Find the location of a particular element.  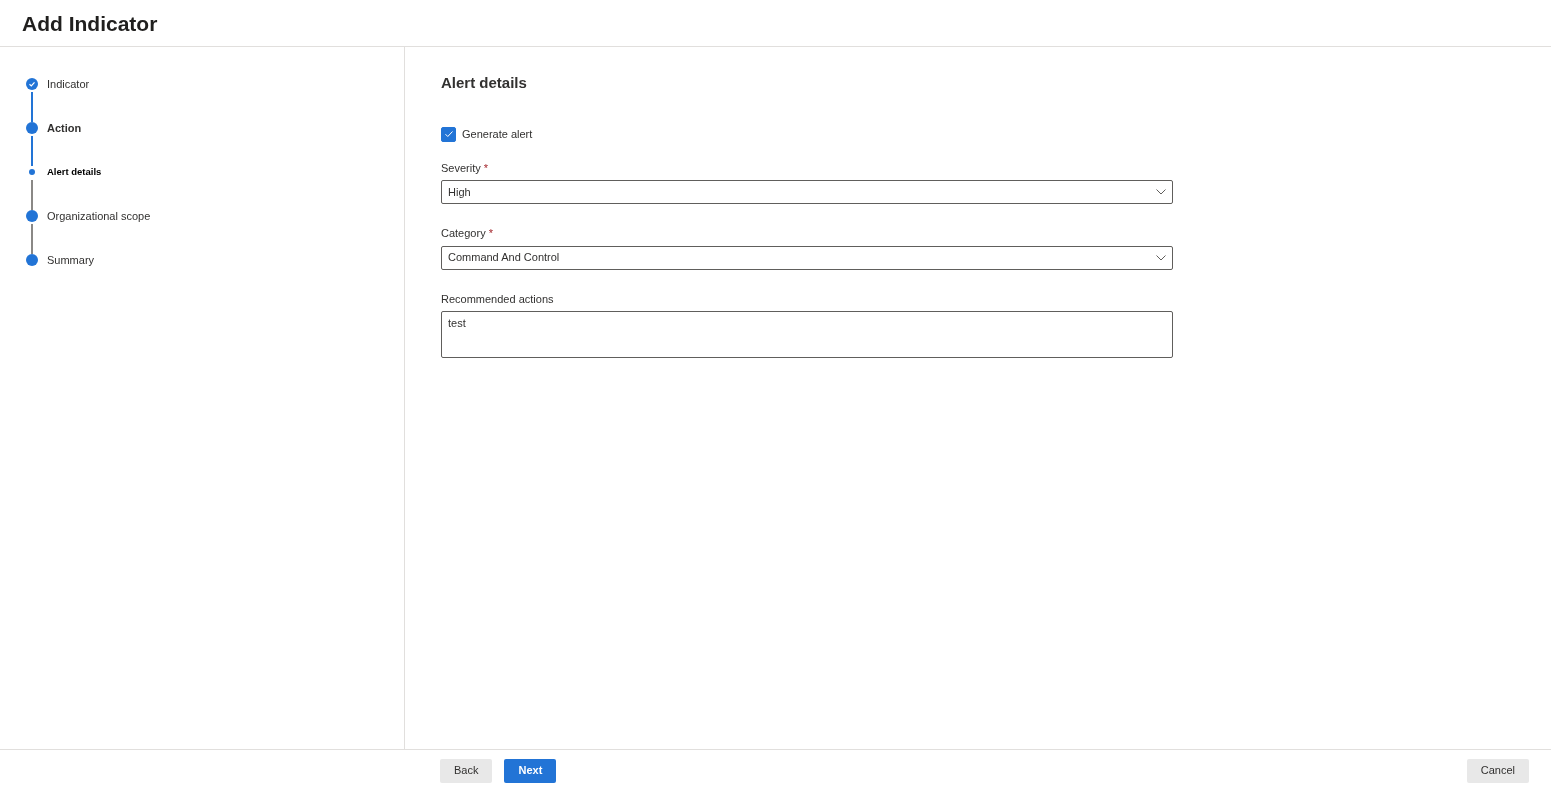

field-label: Severity * is located at coordinates (465, 168).